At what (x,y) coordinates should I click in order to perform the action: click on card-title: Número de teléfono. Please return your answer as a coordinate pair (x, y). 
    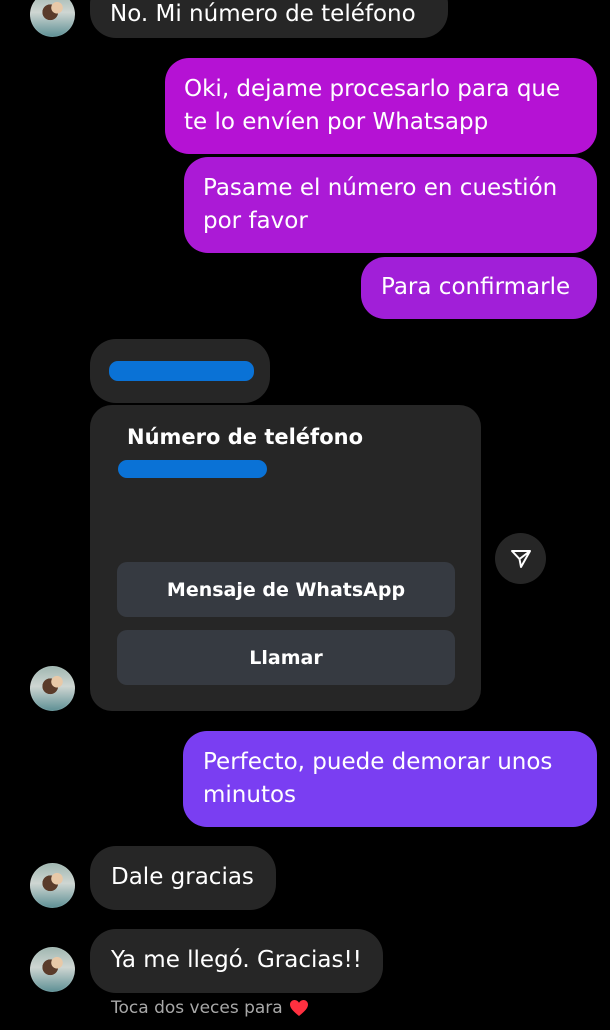
    Looking at the image, I should click on (245, 437).